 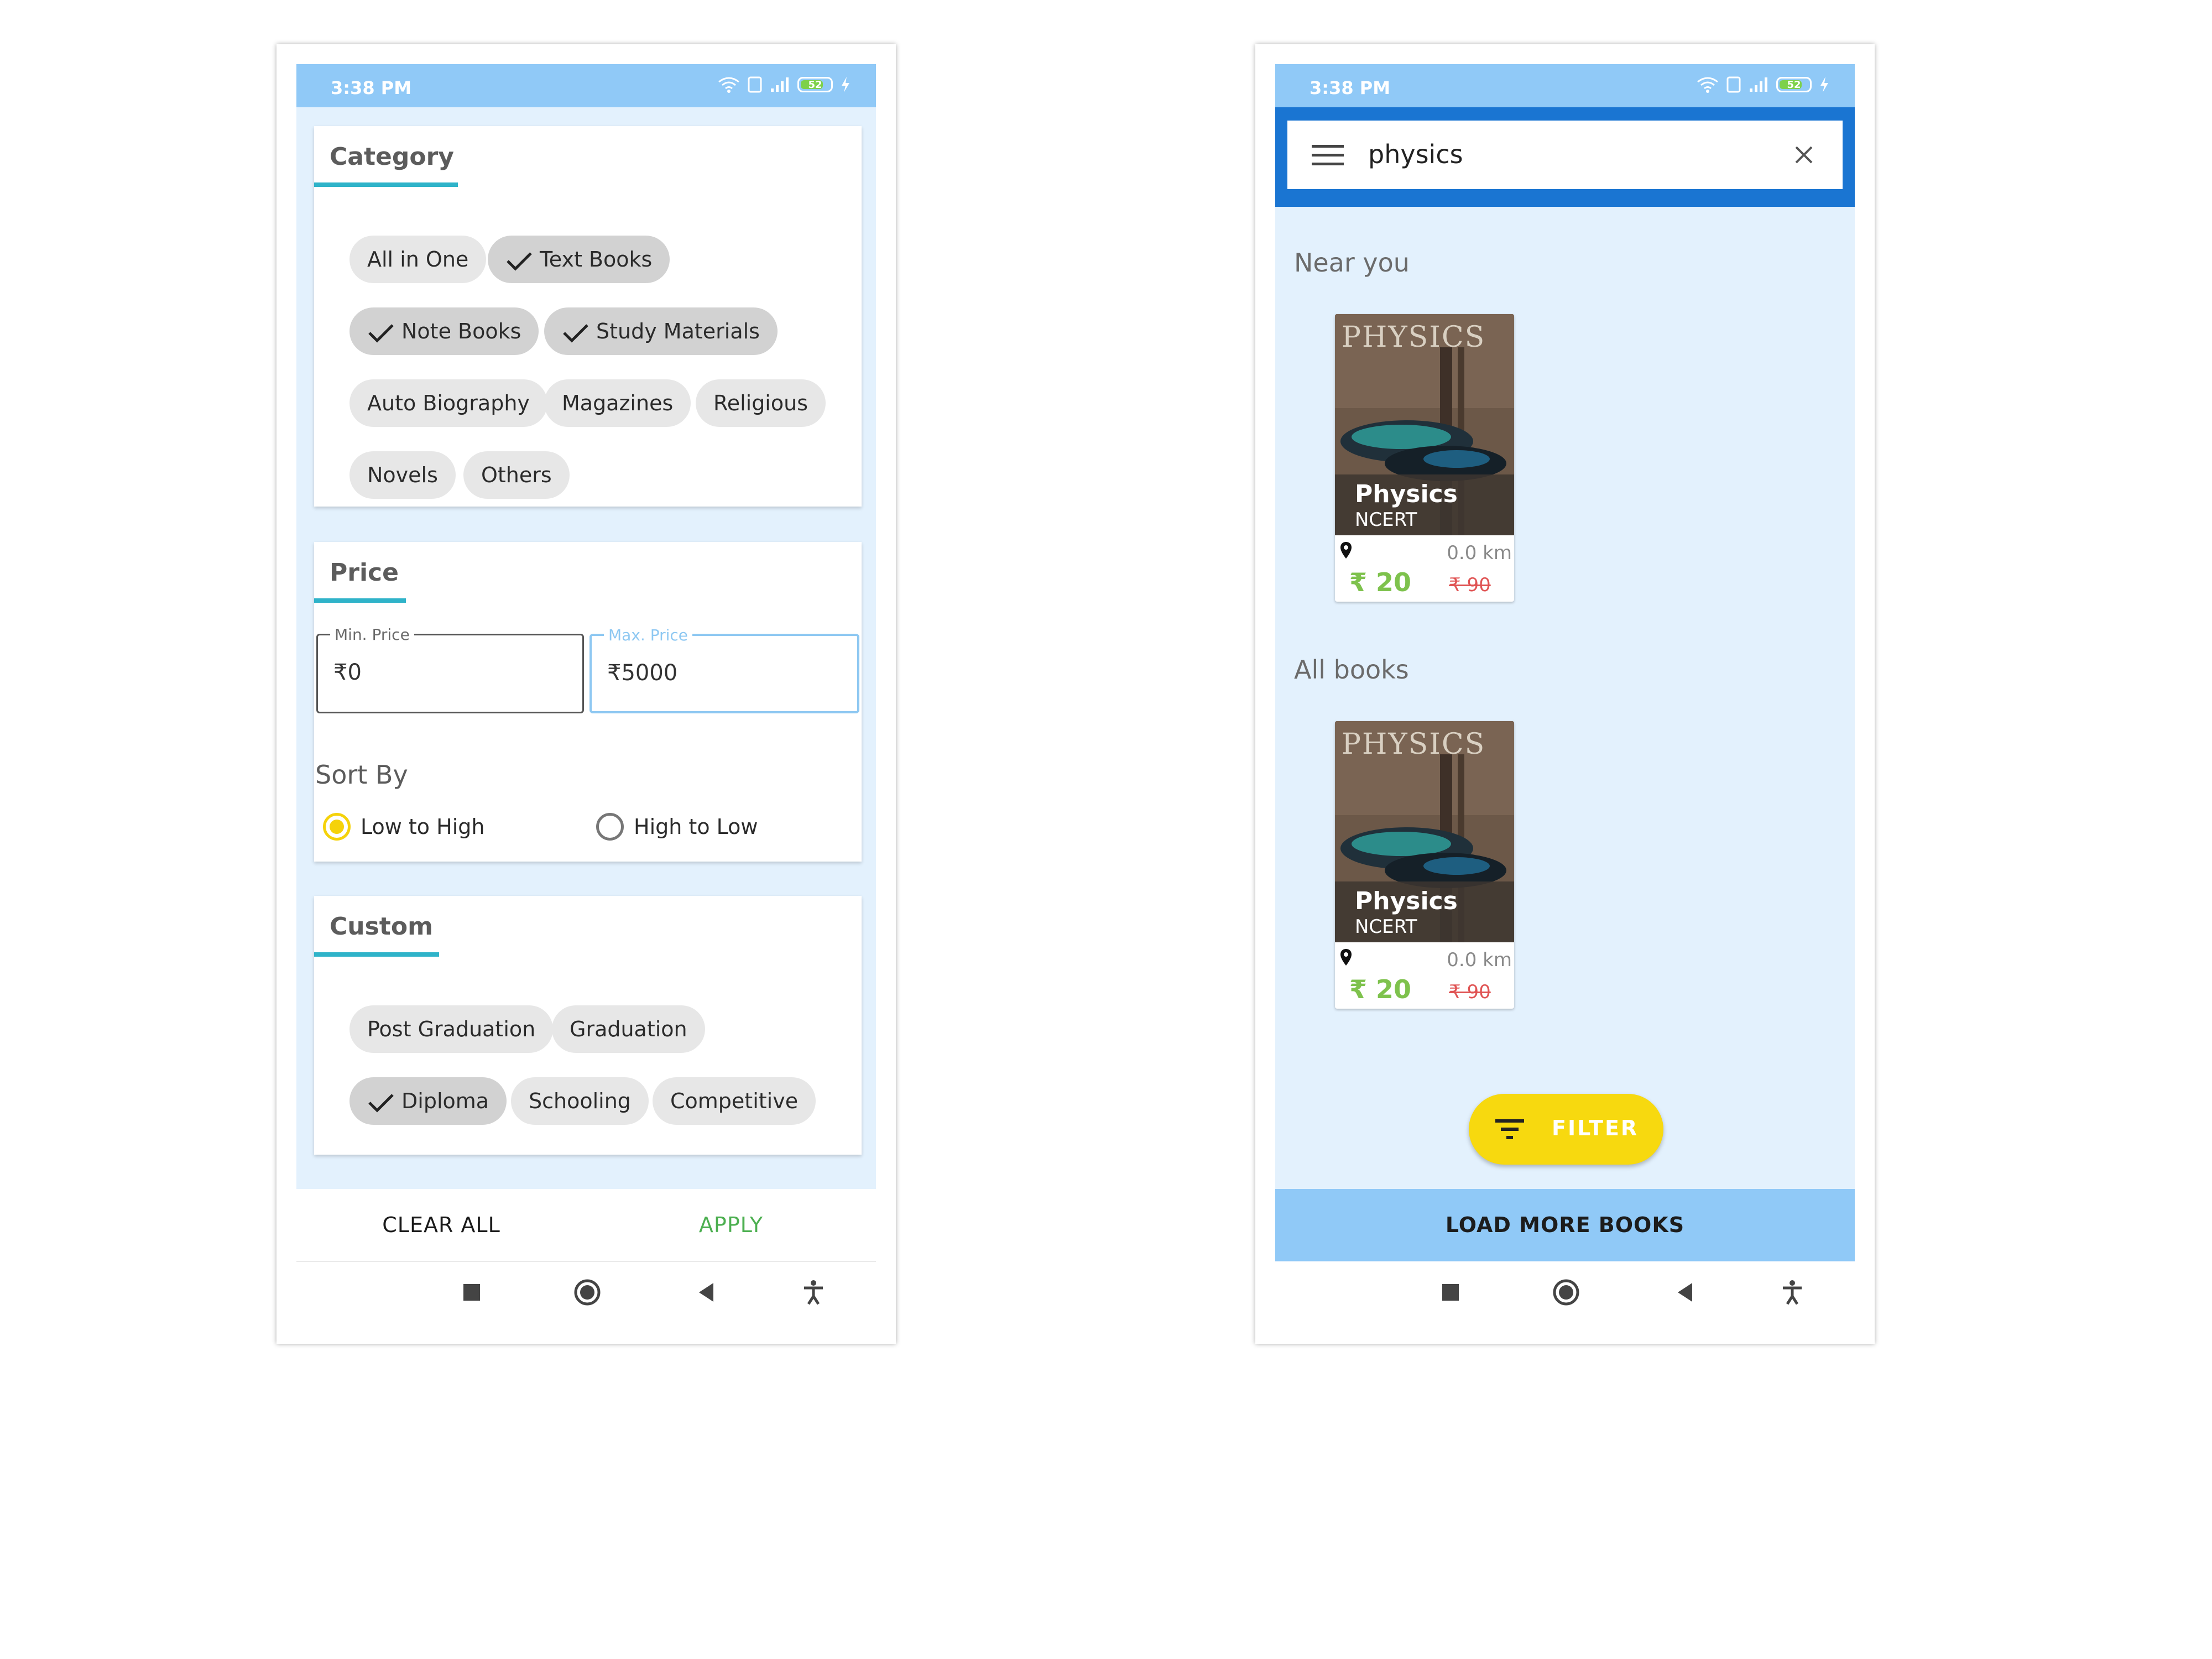 I want to click on chip-religious: Religious, so click(x=761, y=403).